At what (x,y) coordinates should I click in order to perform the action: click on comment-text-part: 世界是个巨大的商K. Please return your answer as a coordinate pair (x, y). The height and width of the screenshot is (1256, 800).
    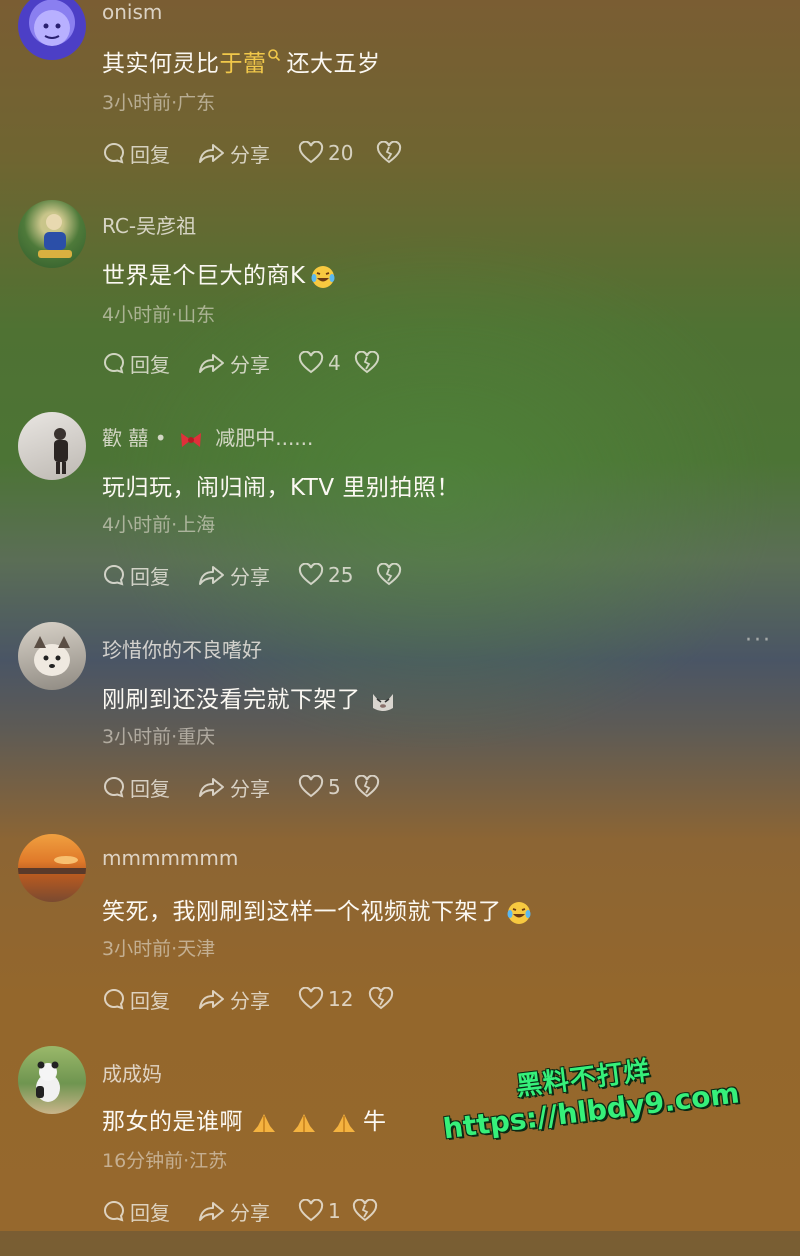
    Looking at the image, I should click on (204, 276).